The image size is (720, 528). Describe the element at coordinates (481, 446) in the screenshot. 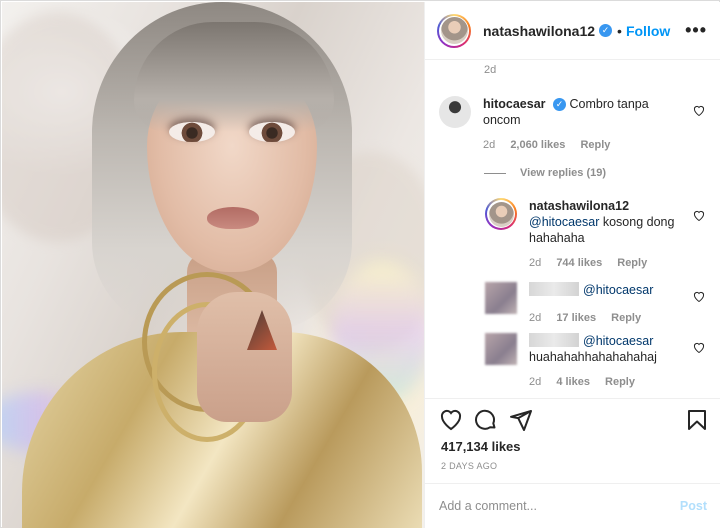

I see `likes-count: 417,134 likes` at that location.